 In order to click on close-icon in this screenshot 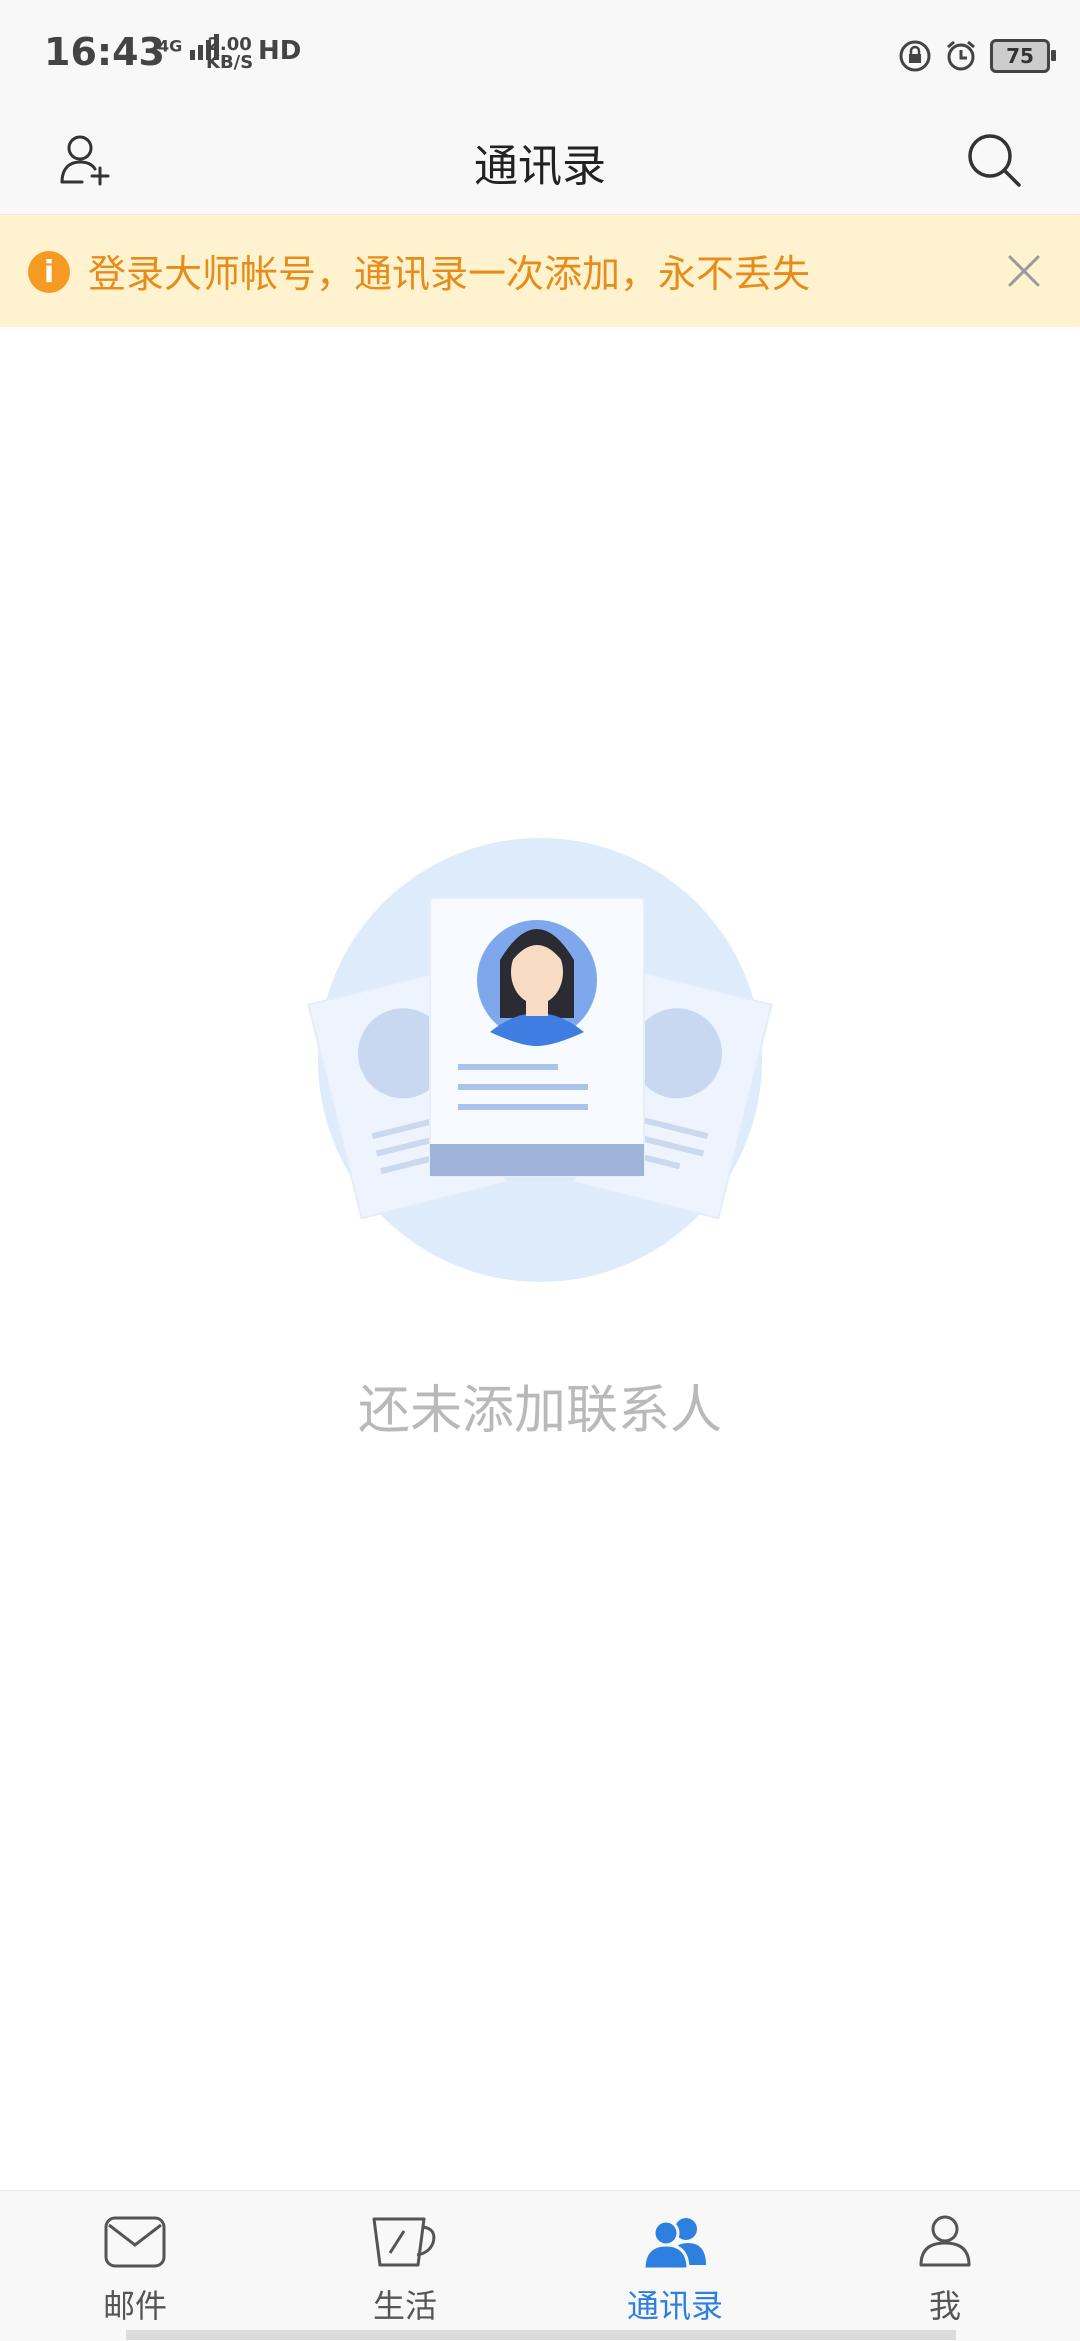, I will do `click(1024, 271)`.